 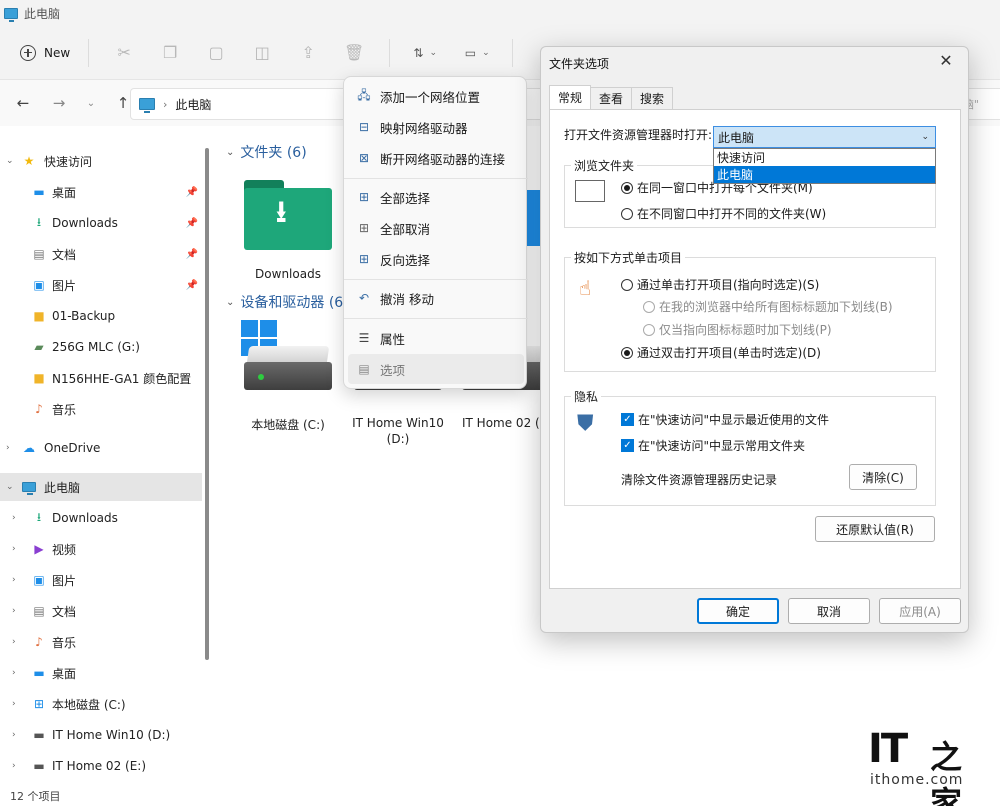 What do you see at coordinates (101, 254) in the screenshot?
I see `sidebar-item-documents: ▤ 文档 📌` at bounding box center [101, 254].